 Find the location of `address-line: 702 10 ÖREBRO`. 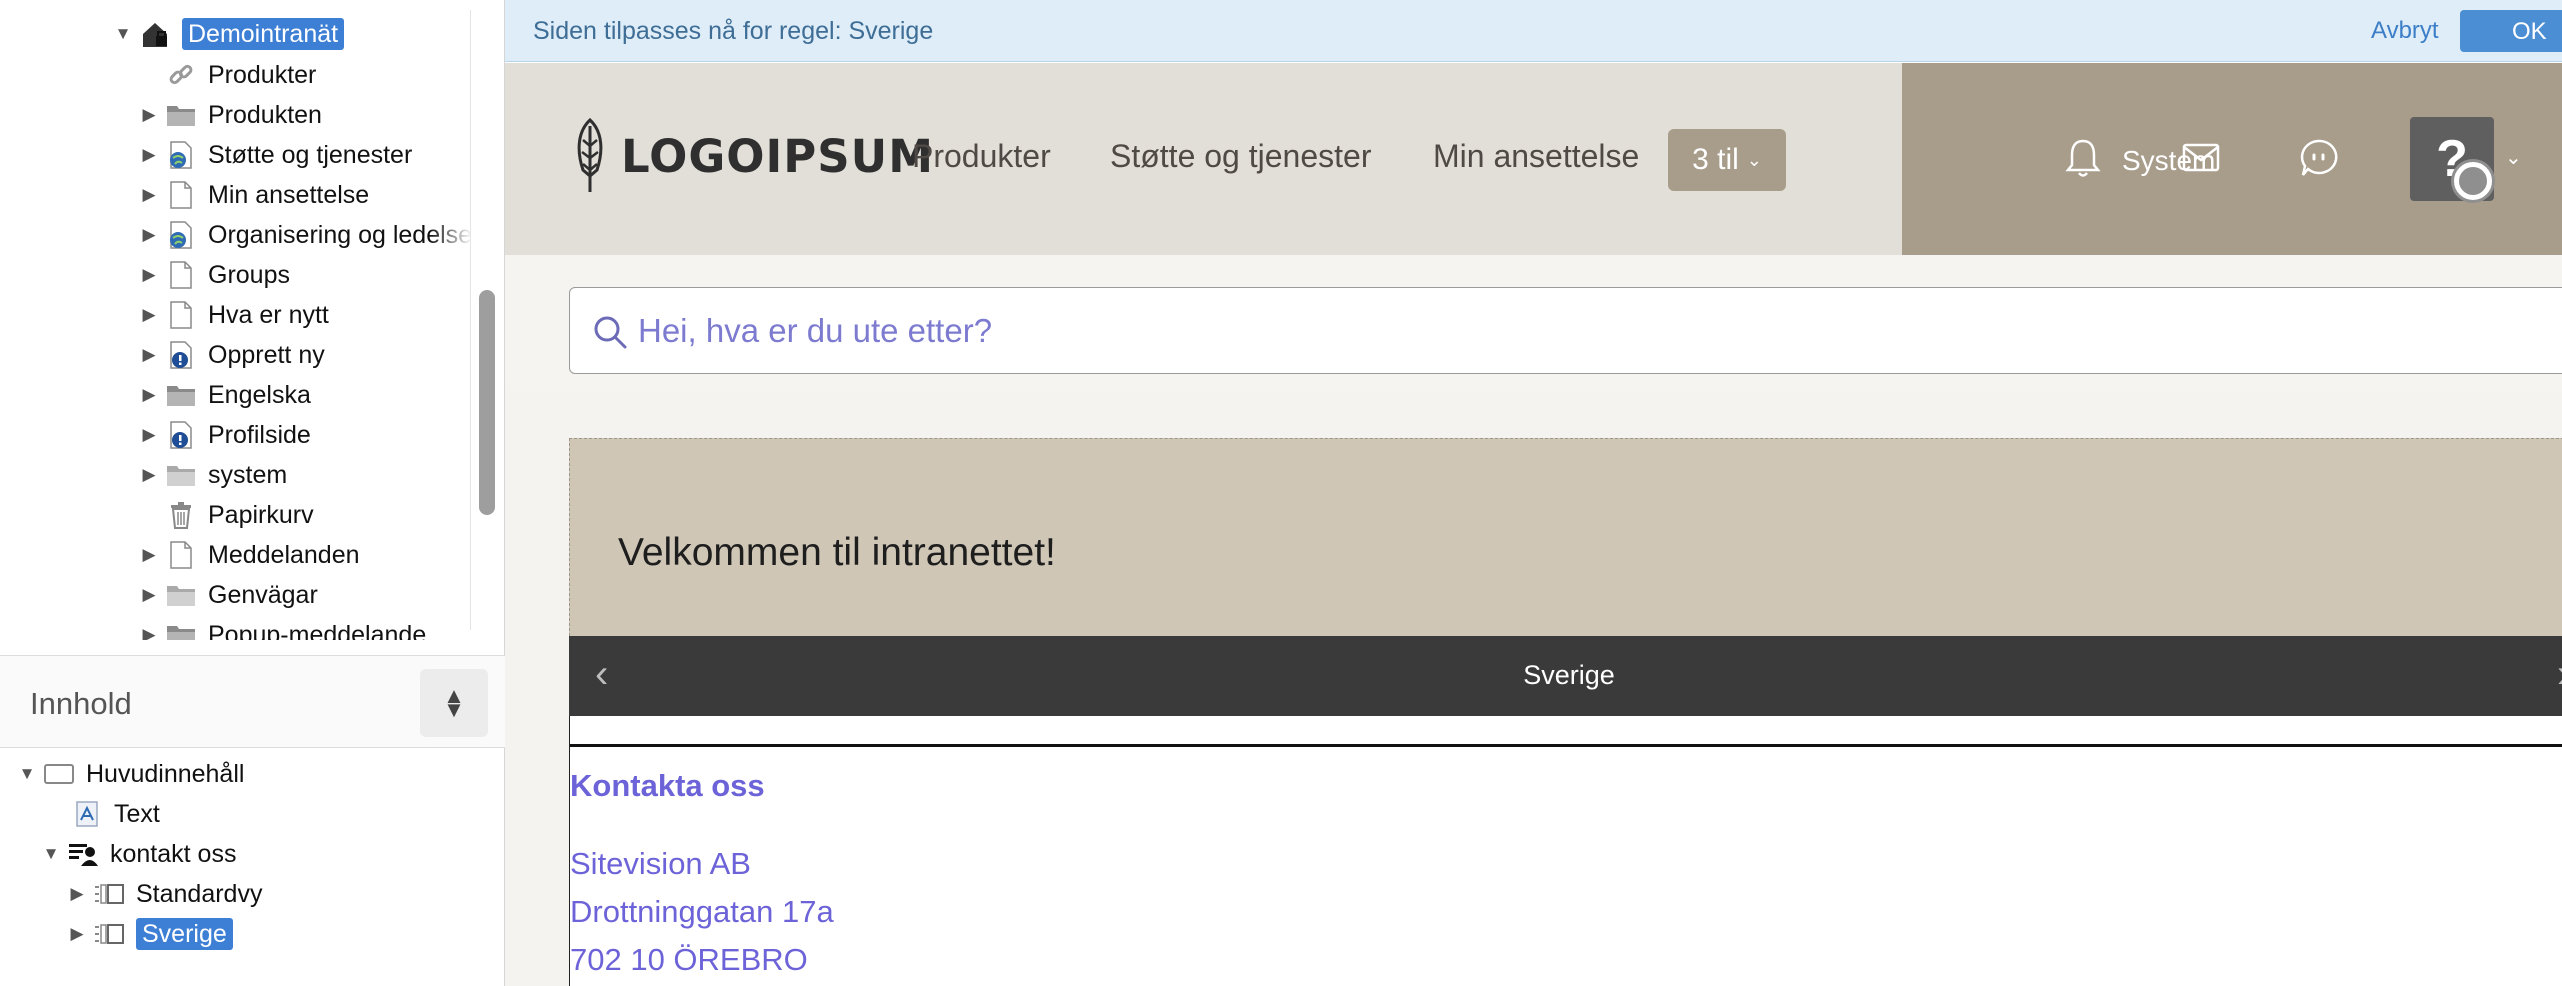

address-line: 702 10 ÖREBRO is located at coordinates (689, 960).